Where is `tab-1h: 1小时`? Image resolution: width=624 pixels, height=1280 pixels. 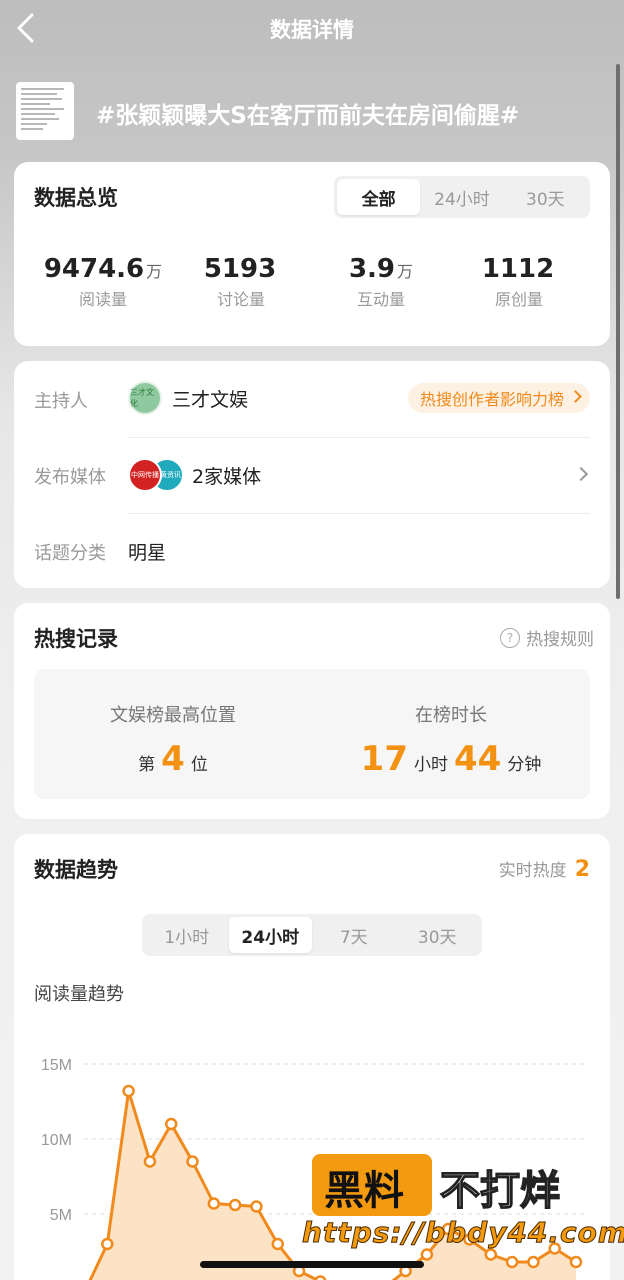 tab-1h: 1小时 is located at coordinates (187, 935).